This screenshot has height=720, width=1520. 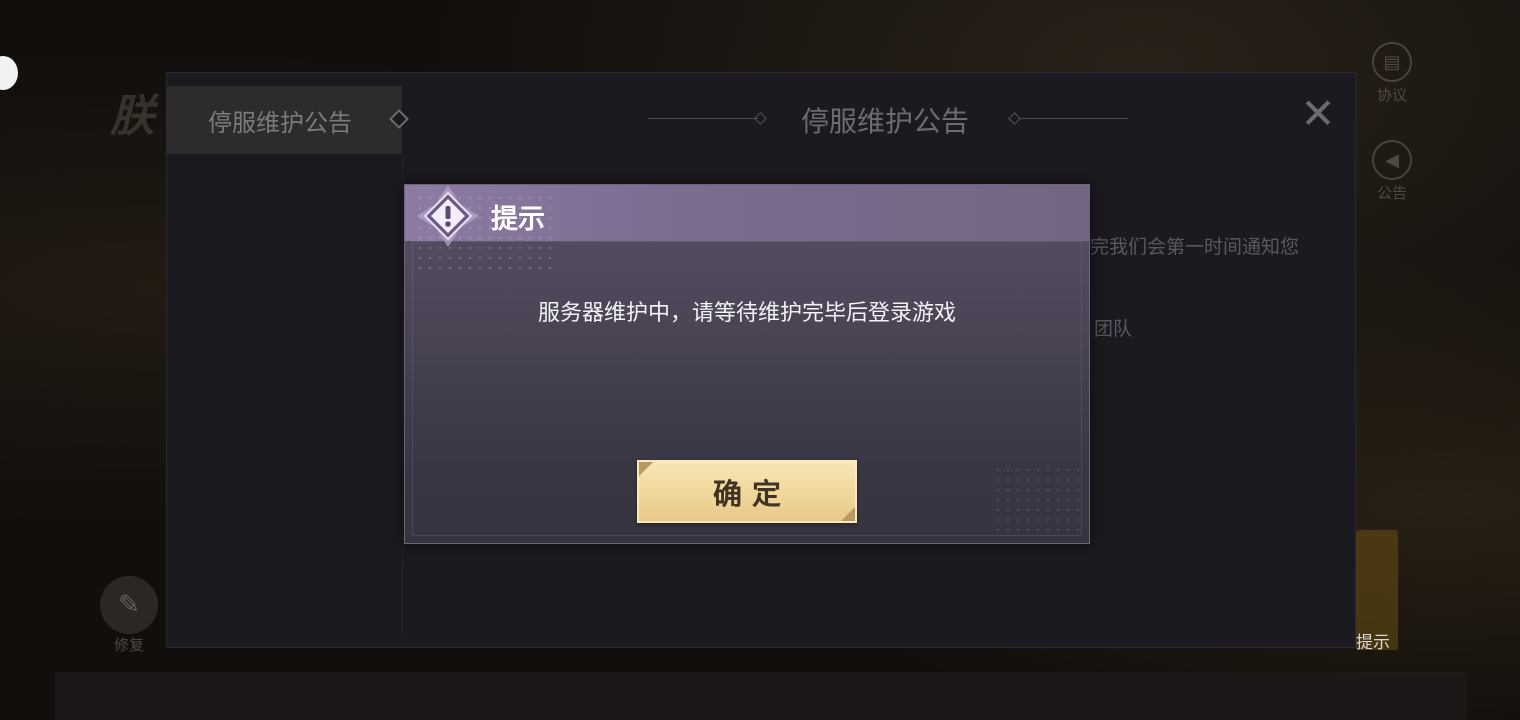 I want to click on agreement-button: ▤ 协议, so click(x=1392, y=73).